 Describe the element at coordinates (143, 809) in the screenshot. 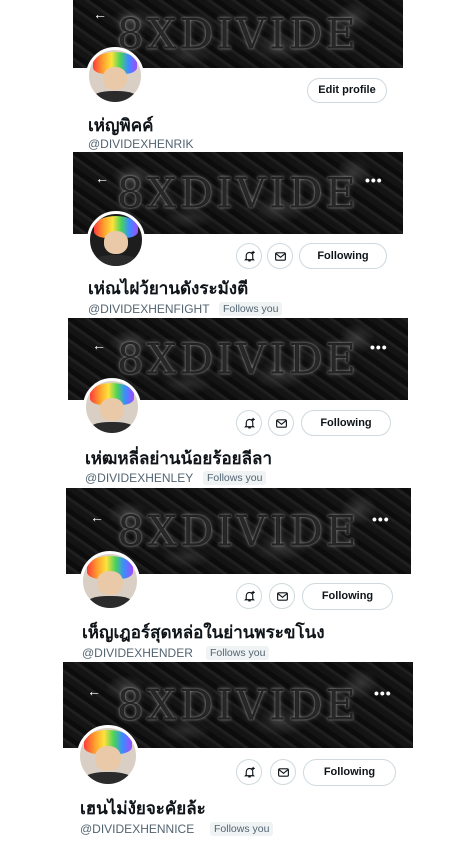

I see `display-name: เฮนไม่งัยจะคัยล้ะ` at that location.